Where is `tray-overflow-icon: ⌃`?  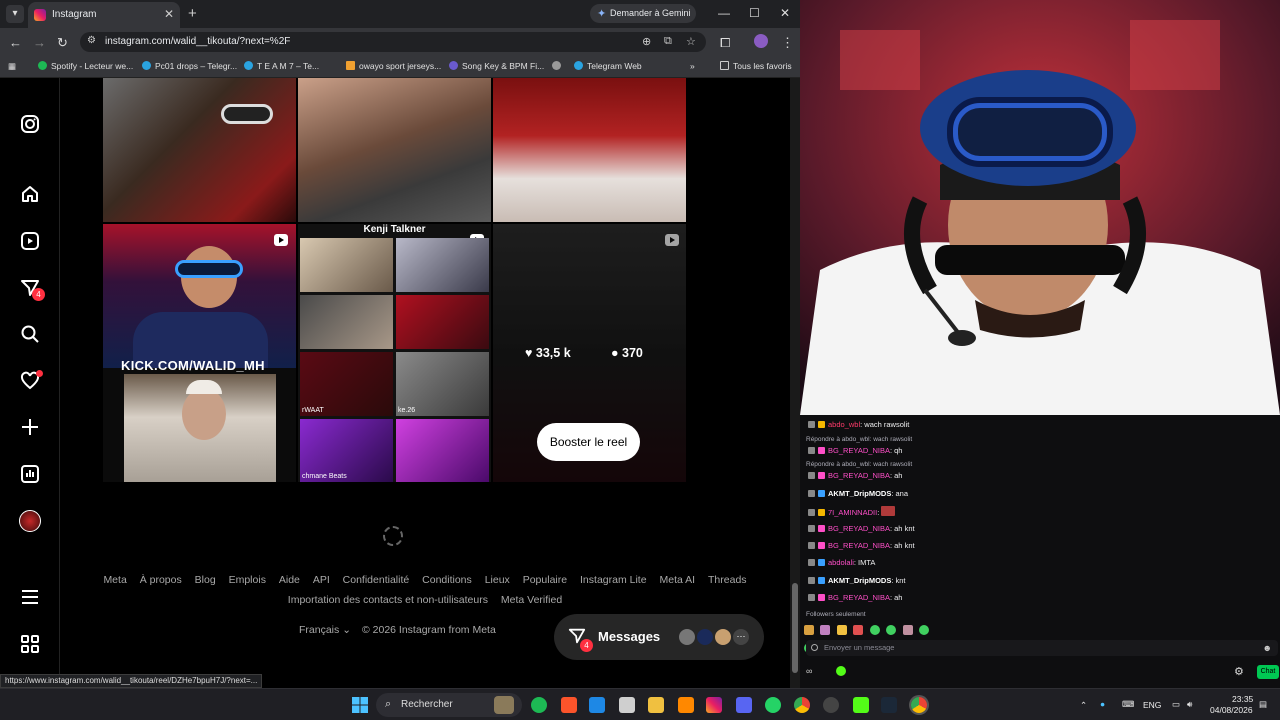 tray-overflow-icon: ⌃ is located at coordinates (1083, 705).